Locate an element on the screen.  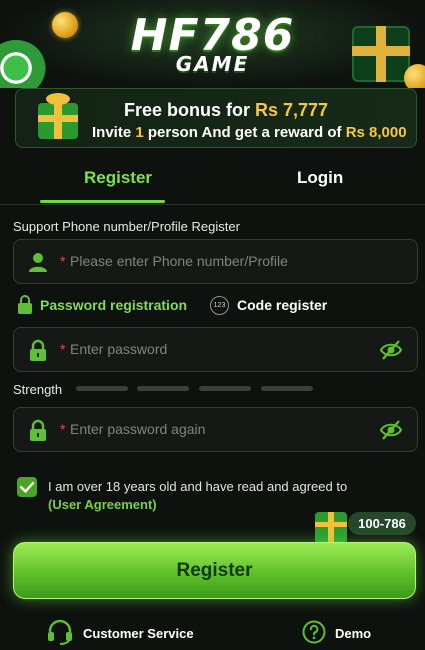
auth-tabs: Register Login is located at coordinates (212, 182).